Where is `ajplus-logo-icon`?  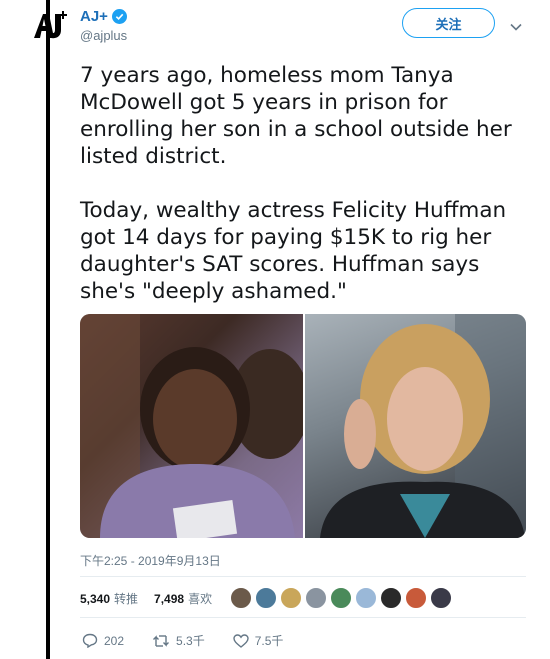
ajplus-logo-icon is located at coordinates (50, 25).